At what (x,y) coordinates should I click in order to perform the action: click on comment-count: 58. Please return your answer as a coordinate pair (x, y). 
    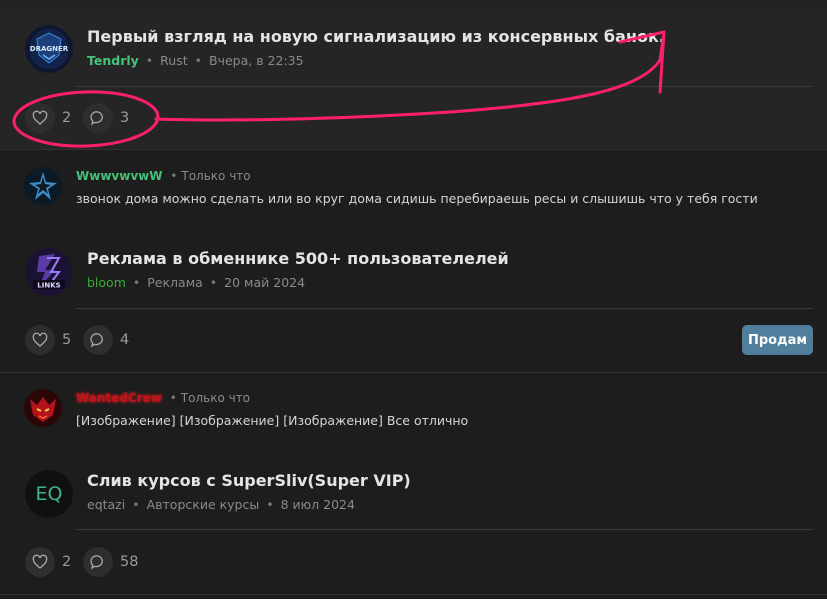
    Looking at the image, I should click on (129, 562).